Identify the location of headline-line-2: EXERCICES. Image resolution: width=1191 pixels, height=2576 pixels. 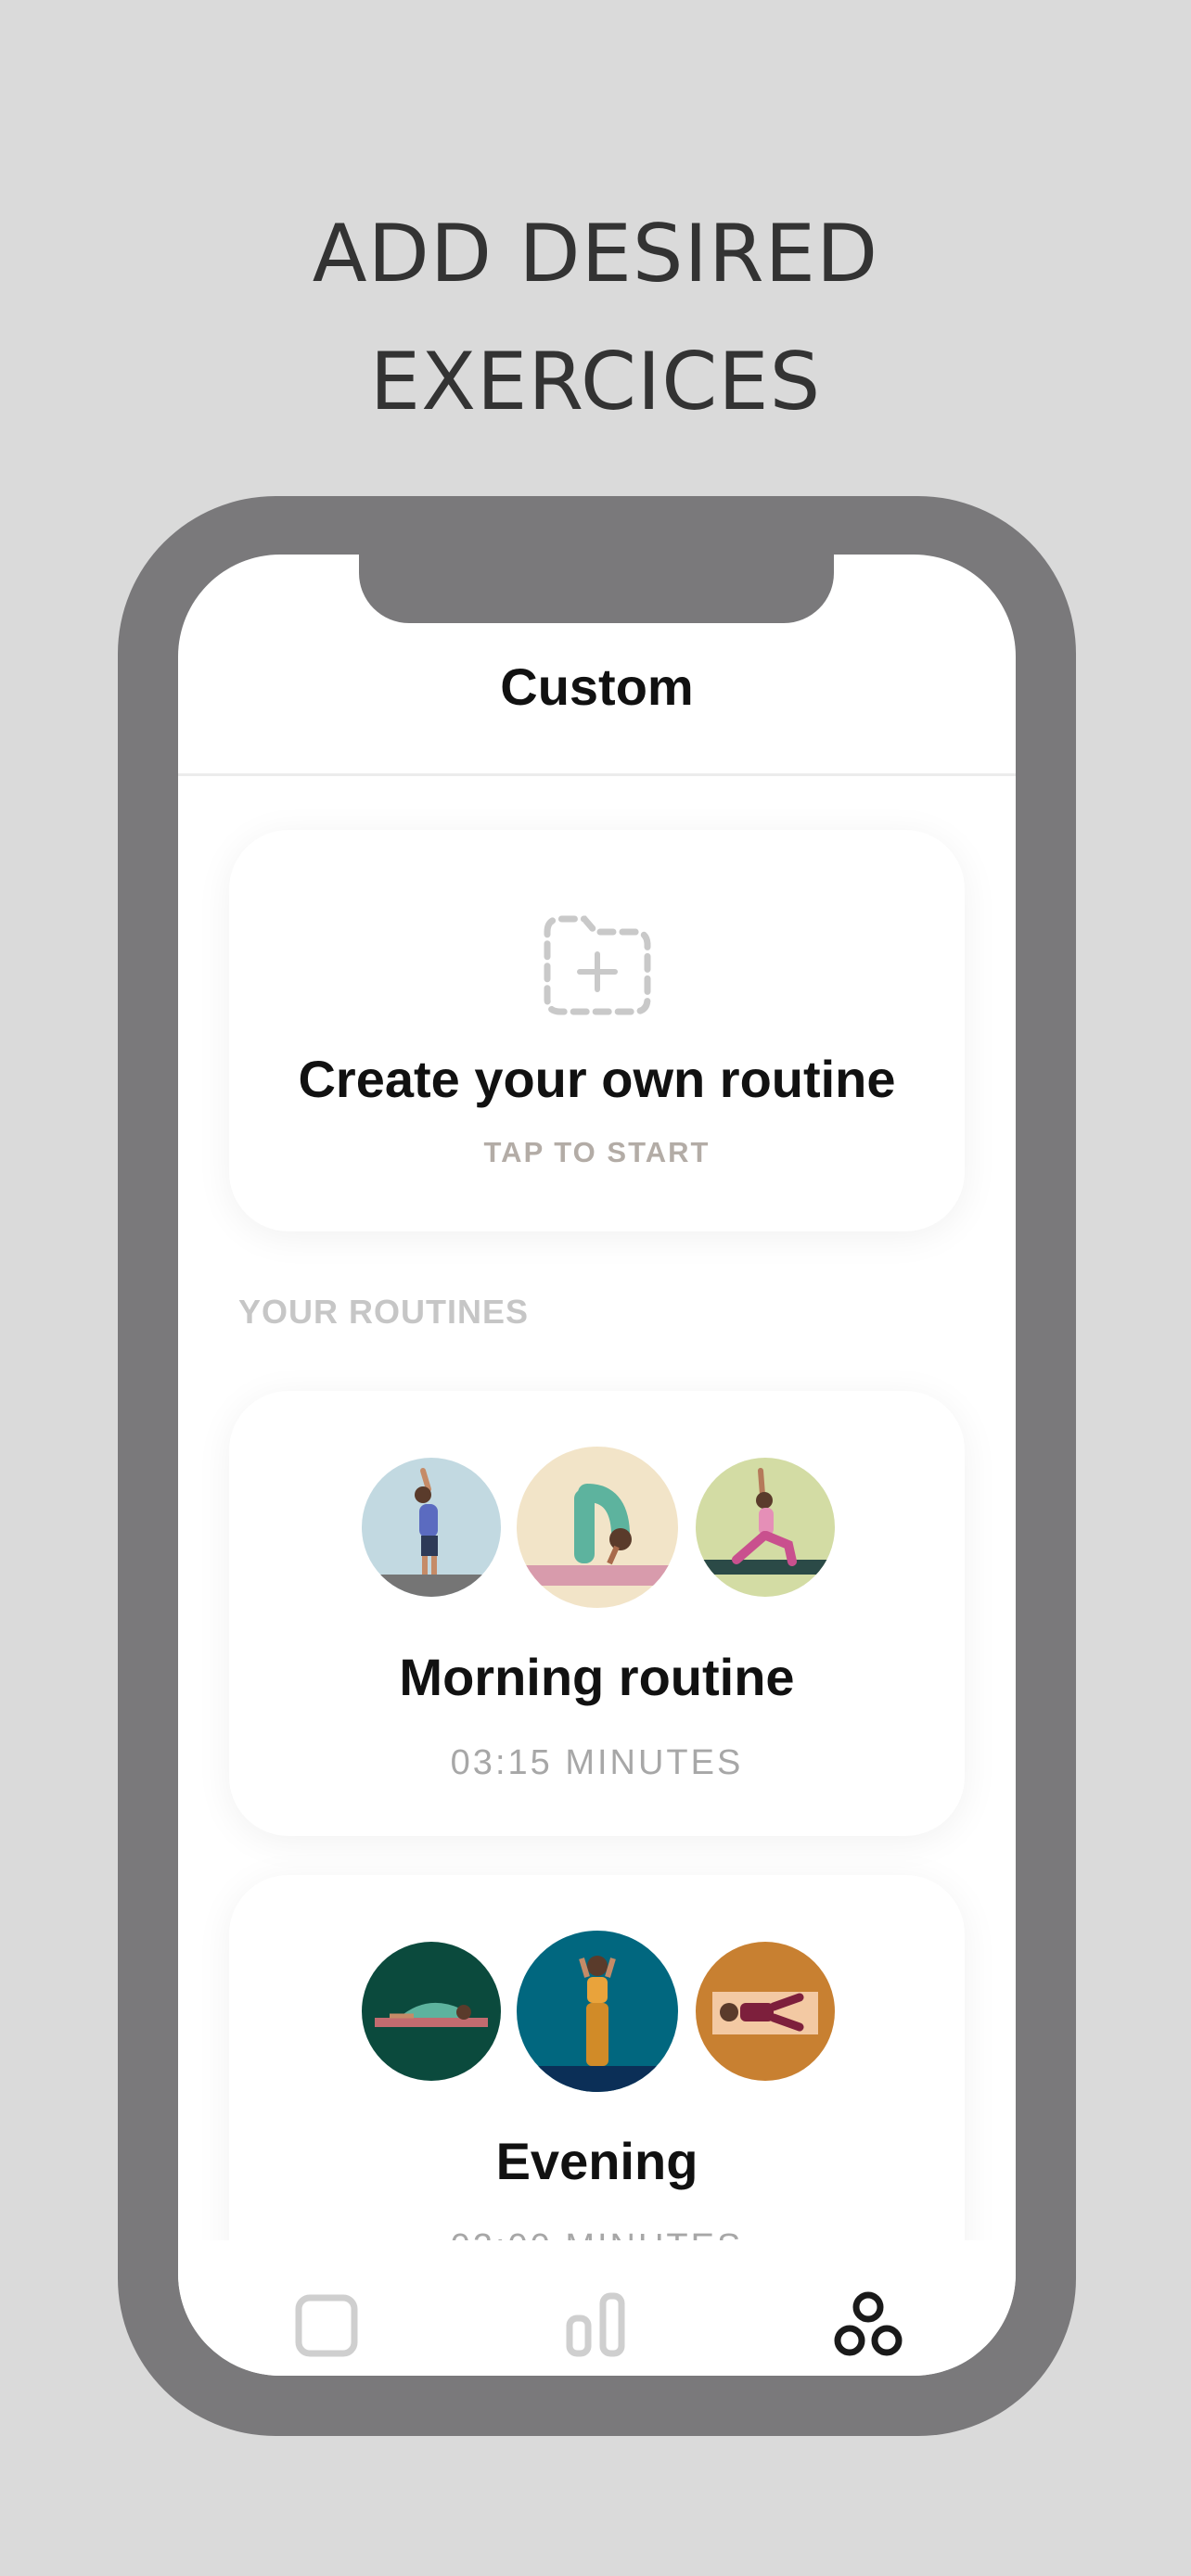
(595, 382).